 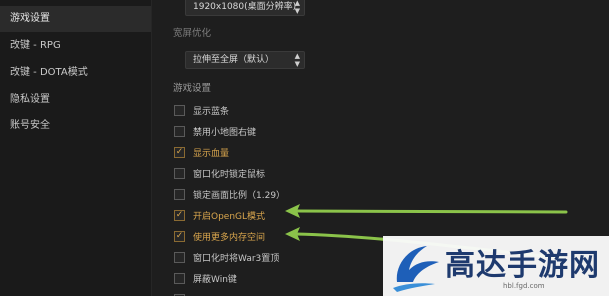 I want to click on watermark: 高达手游网 hbl.fgd.com, so click(x=496, y=266).